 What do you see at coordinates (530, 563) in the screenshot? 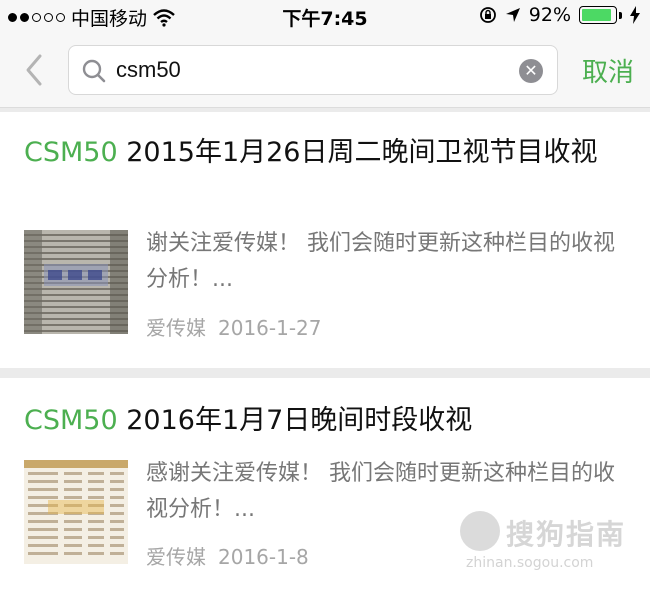
I see `watermark-url: zhinan.sogou.com` at bounding box center [530, 563].